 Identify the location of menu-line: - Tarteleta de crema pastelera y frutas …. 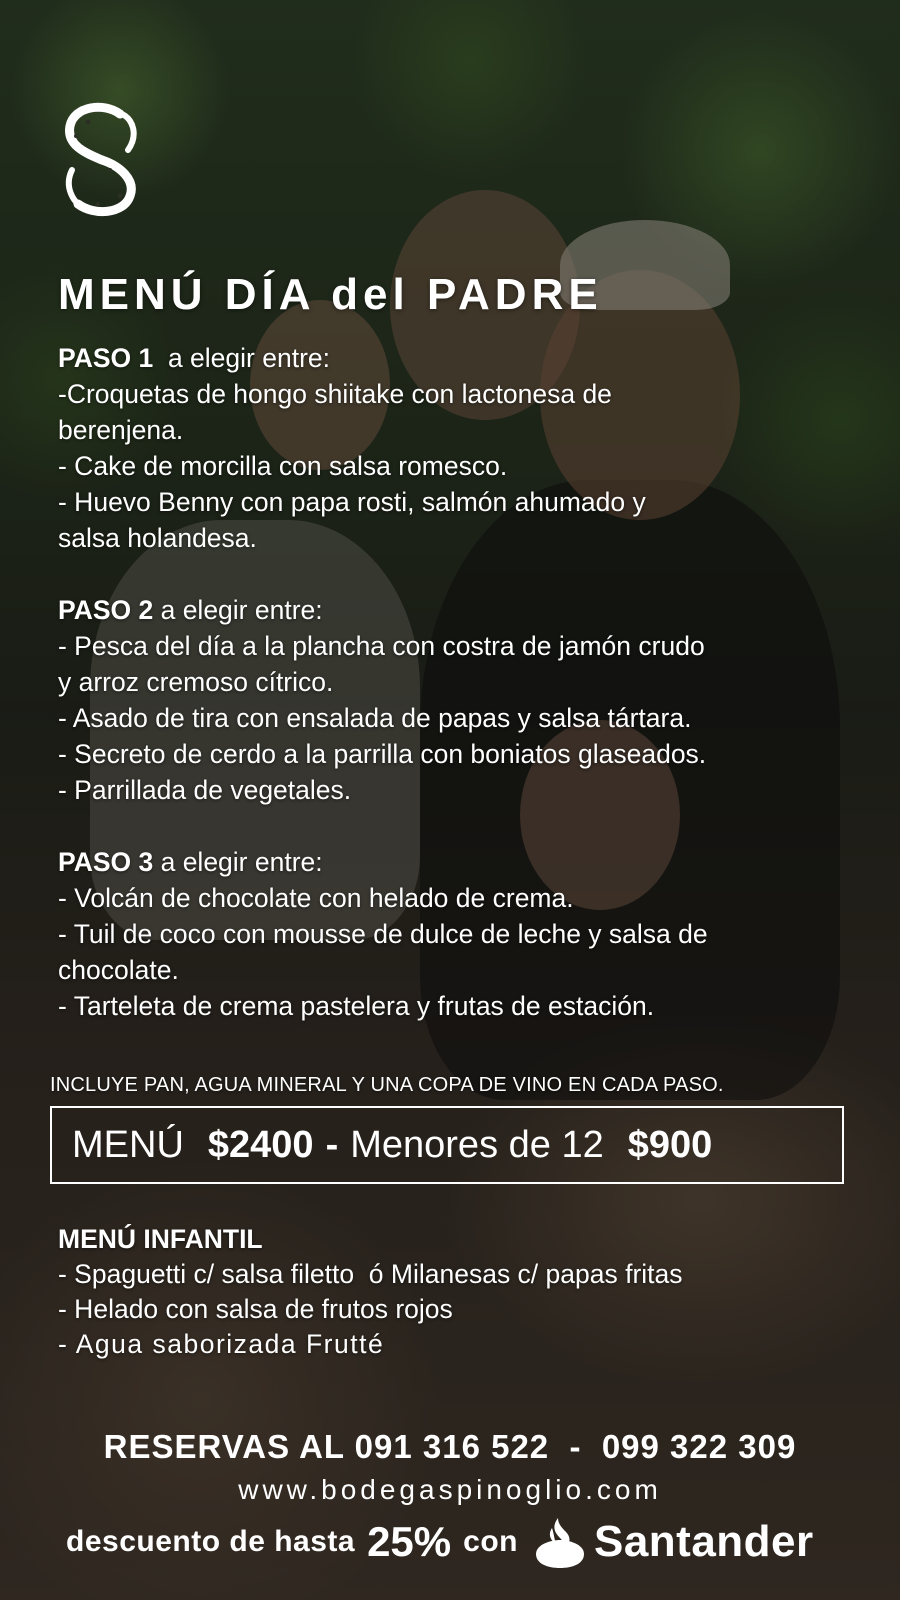
(356, 1006).